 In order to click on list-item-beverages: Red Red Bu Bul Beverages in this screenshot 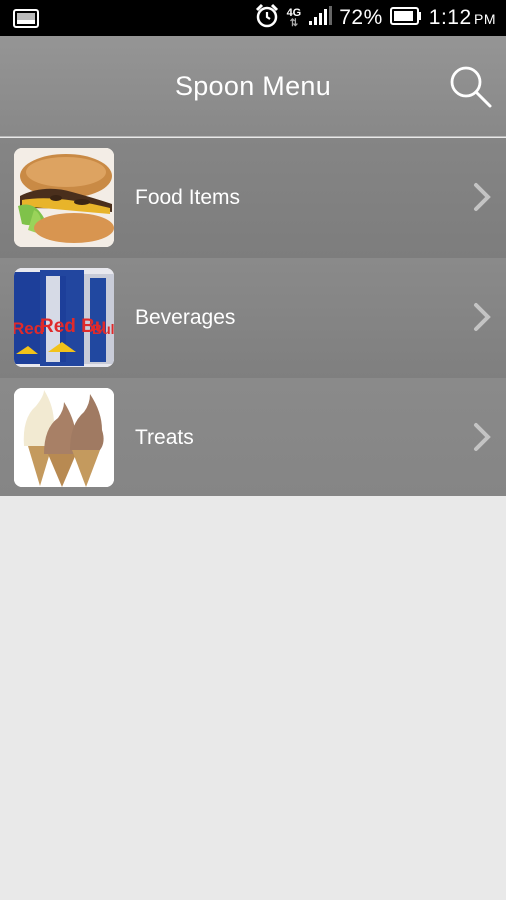, I will do `click(253, 318)`.